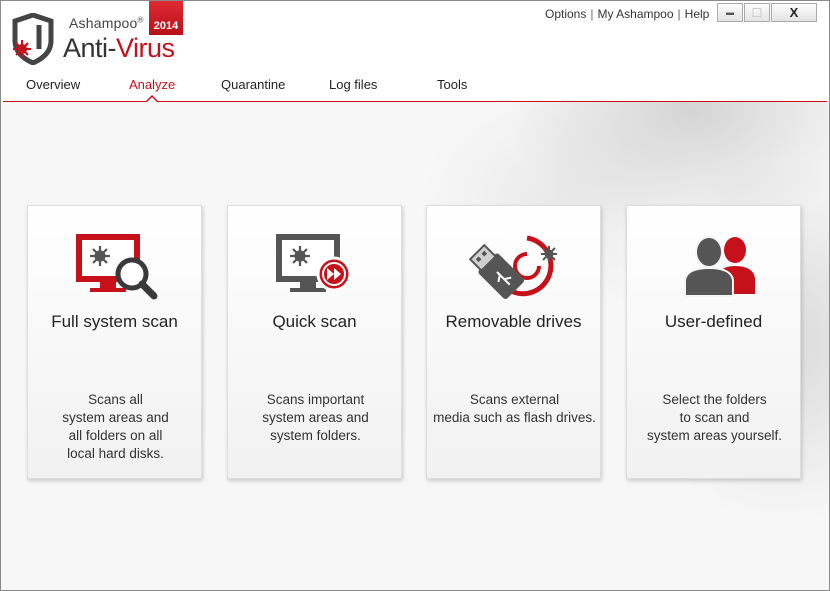  I want to click on card-title: Removable drives, so click(513, 321).